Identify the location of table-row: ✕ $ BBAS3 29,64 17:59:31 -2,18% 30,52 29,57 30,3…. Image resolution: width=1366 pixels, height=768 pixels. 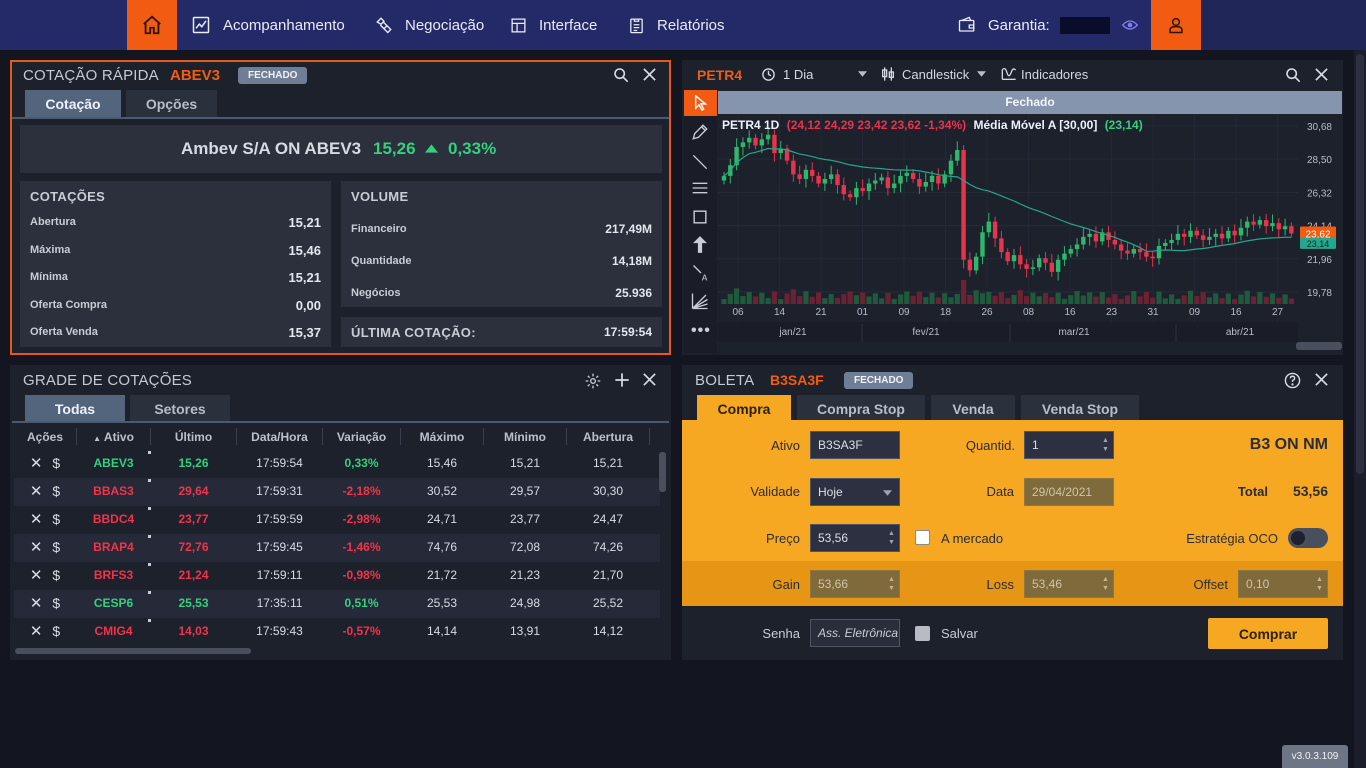
(337, 492).